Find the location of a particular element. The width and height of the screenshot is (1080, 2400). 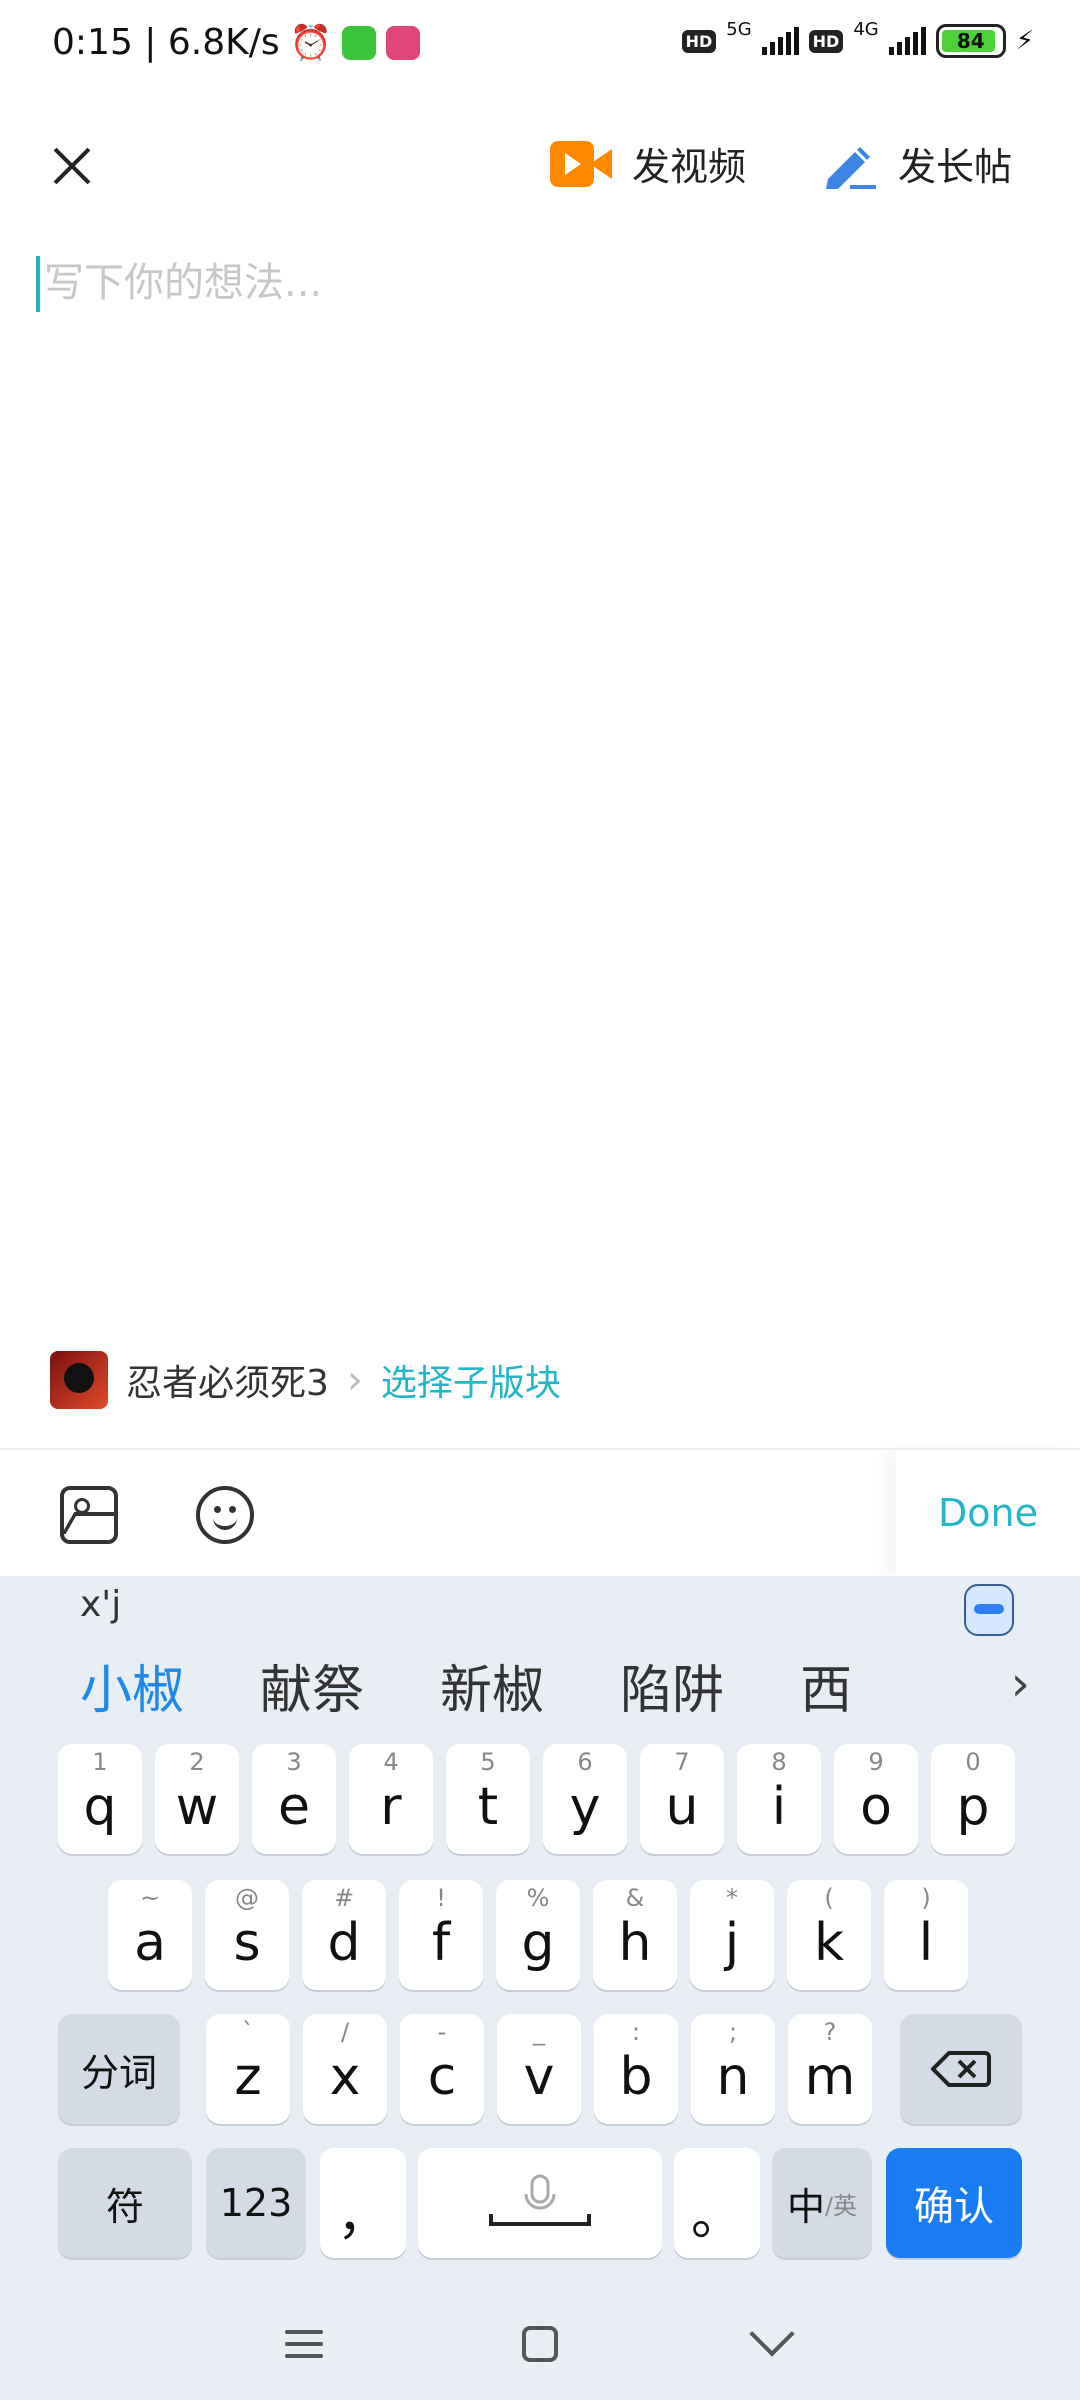

key-r: 4r is located at coordinates (391, 1799).